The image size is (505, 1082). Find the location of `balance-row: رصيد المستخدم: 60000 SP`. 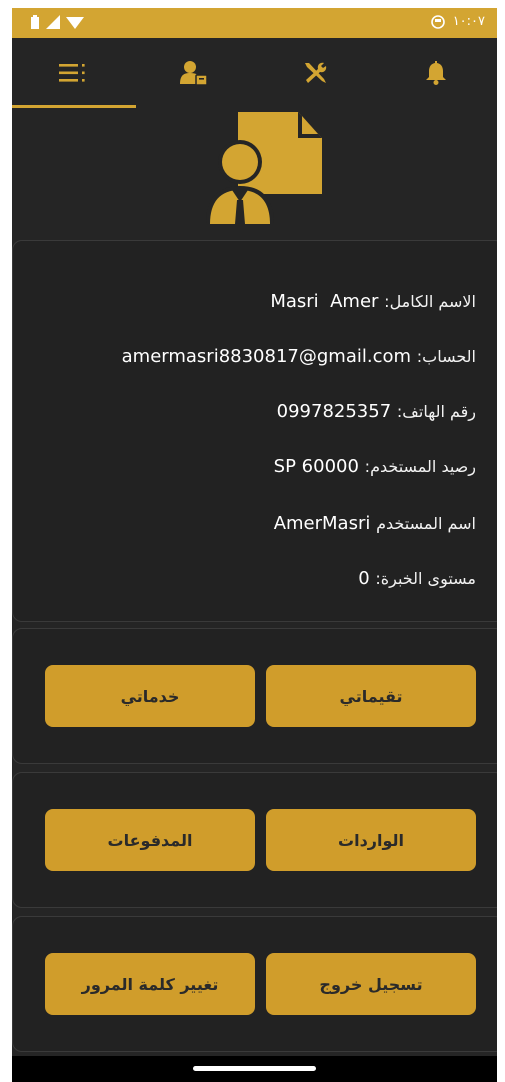

balance-row: رصيد المستخدم: 60000 SP is located at coordinates (375, 466).